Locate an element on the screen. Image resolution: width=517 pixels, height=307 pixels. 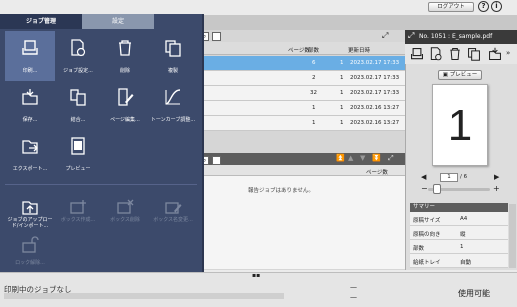
tab-job-management: ジョブ管理 is located at coordinates (41, 21).